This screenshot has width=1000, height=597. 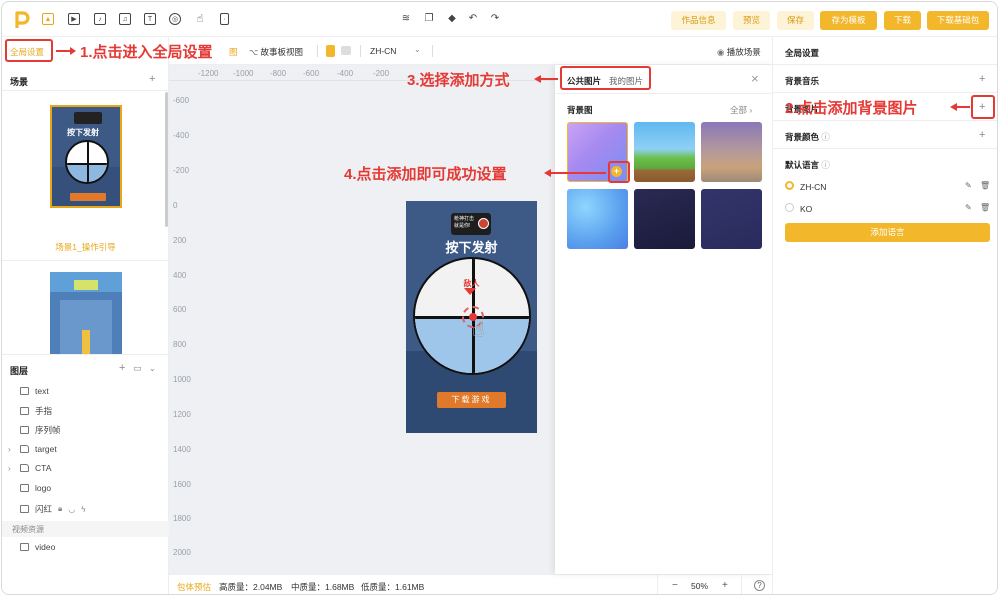 What do you see at coordinates (86, 313) in the screenshot?
I see `scene-2-thumbnail` at bounding box center [86, 313].